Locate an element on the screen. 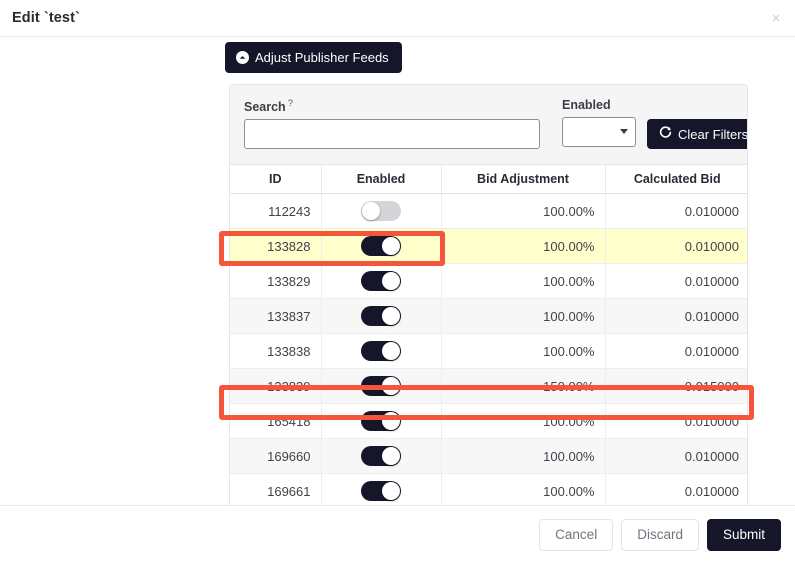 This screenshot has height=564, width=795. table-row: 133837 100.00% 0.010000 is located at coordinates (488, 316).